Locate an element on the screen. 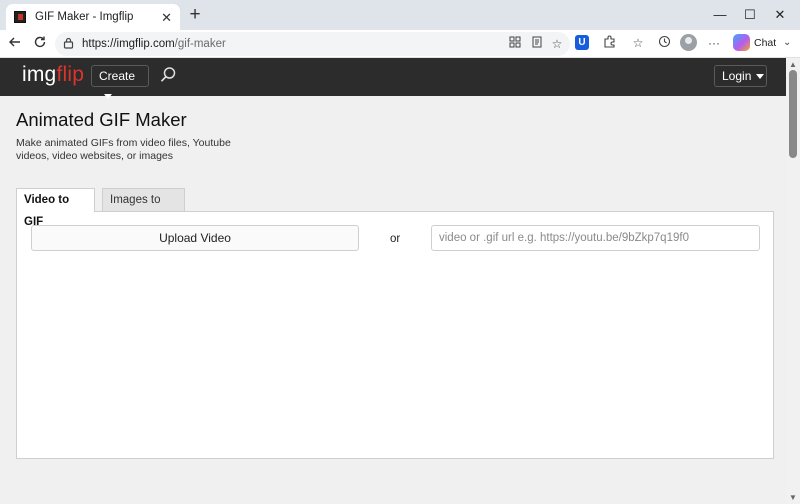  history-icon is located at coordinates (664, 43).